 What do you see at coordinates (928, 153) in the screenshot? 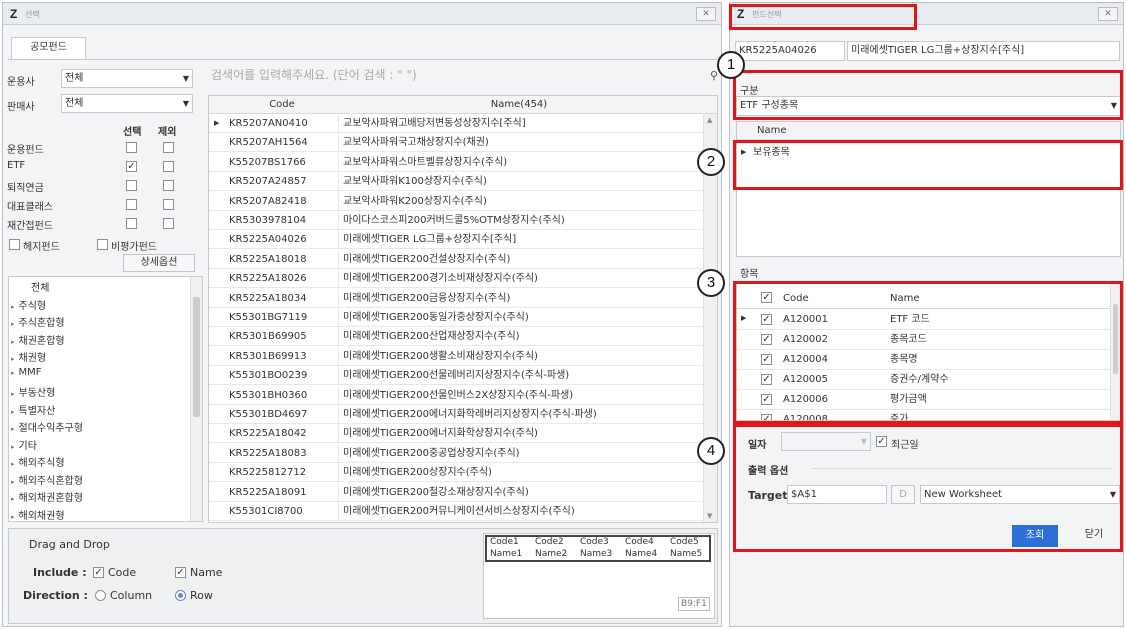
I see `holdings-row: ▶ 보유종목` at bounding box center [928, 153].